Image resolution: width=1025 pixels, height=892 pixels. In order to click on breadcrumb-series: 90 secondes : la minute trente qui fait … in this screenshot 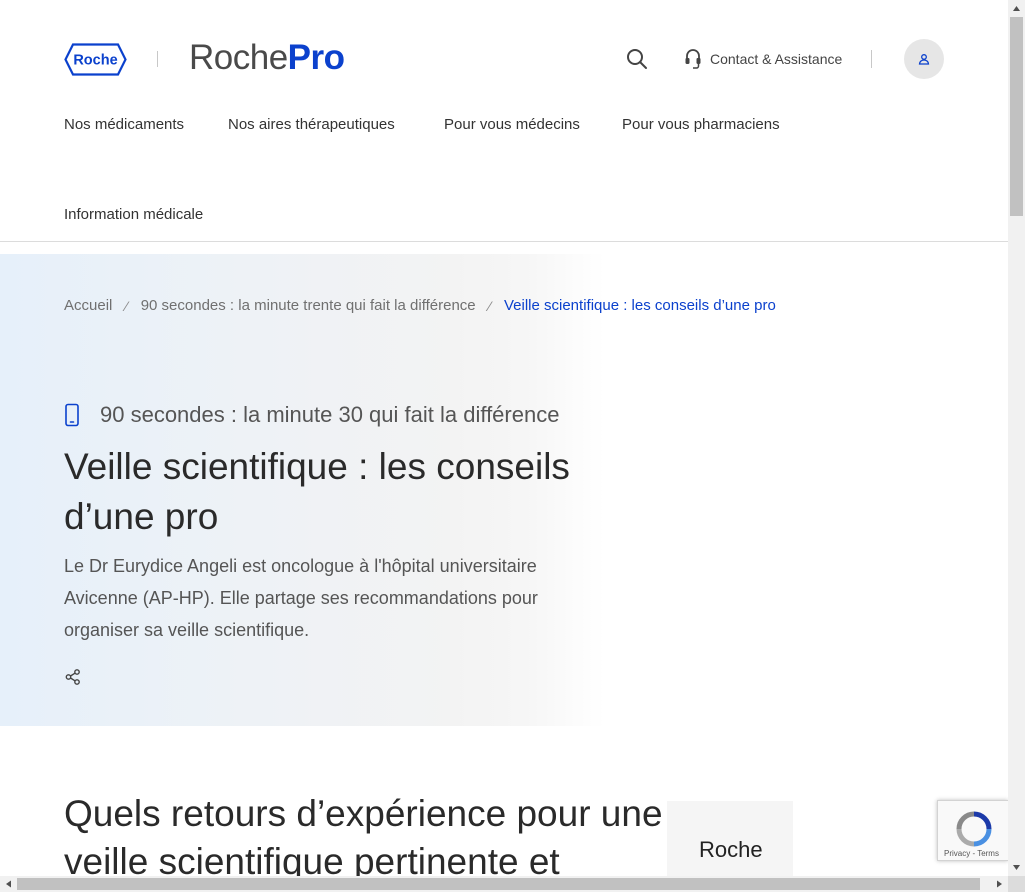, I will do `click(308, 305)`.